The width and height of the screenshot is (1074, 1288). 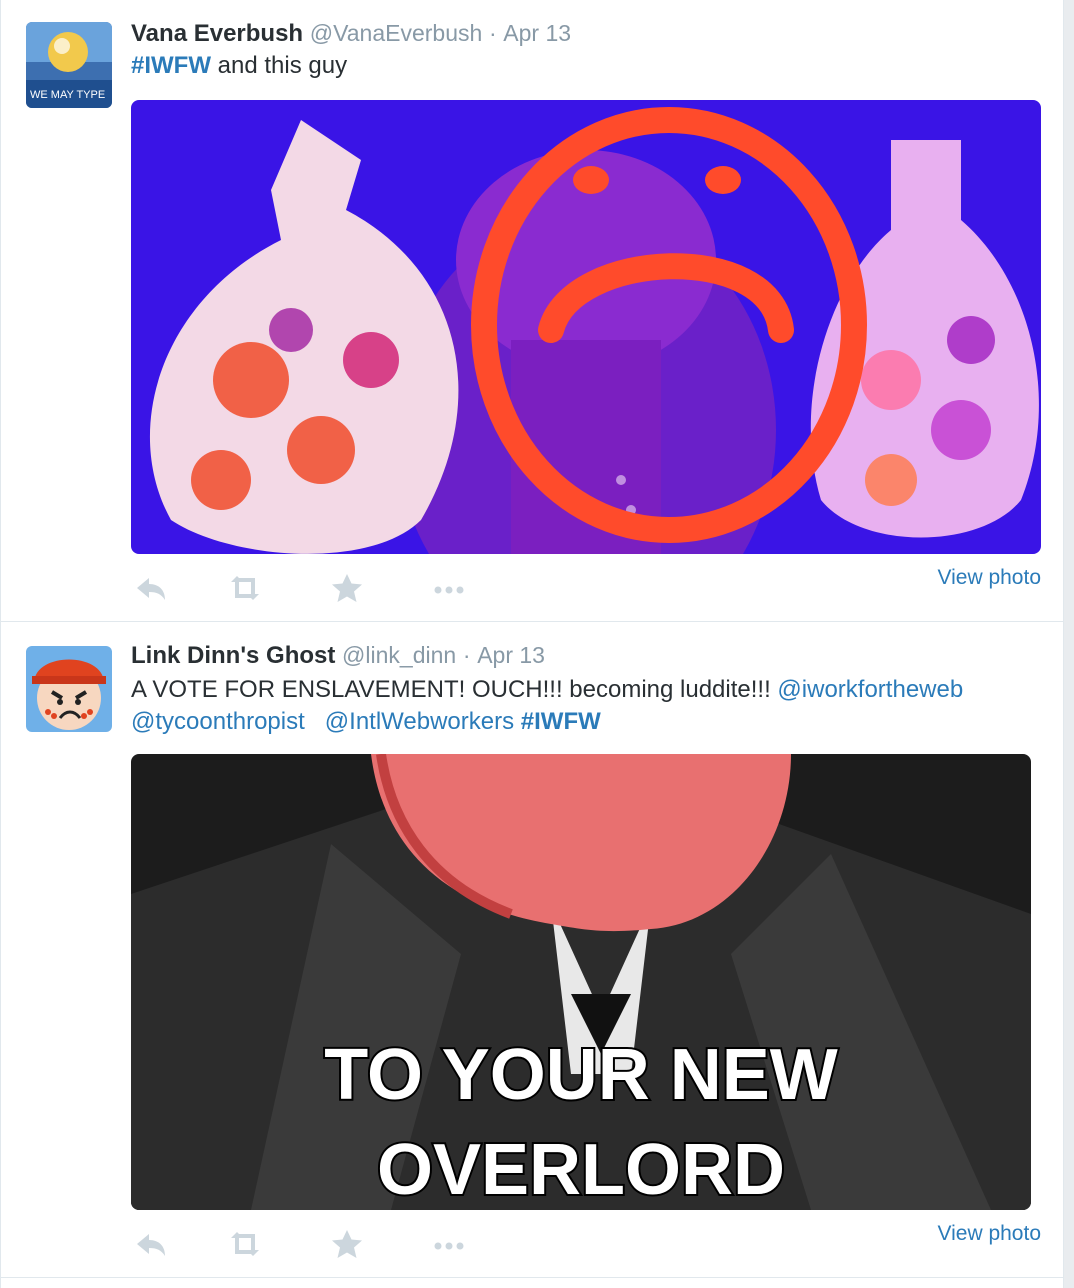 What do you see at coordinates (67, 95) in the screenshot?
I see `avatar-text: WE MAY TYPE` at bounding box center [67, 95].